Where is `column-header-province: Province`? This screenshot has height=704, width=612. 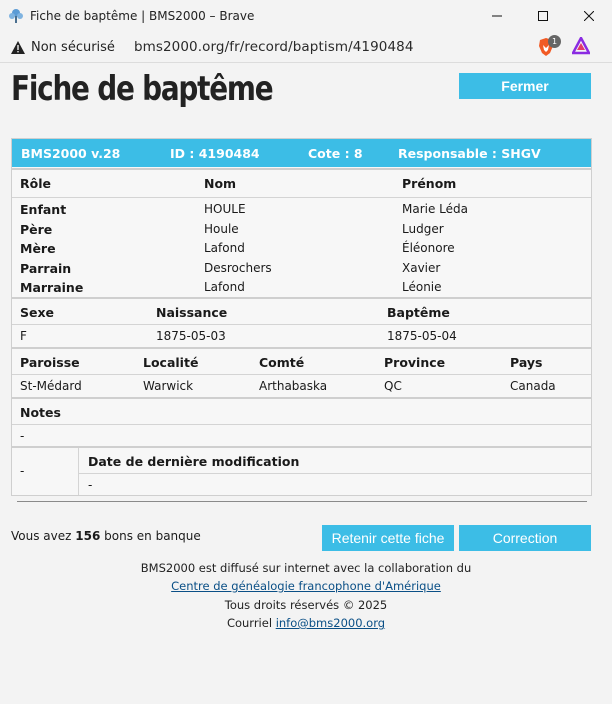 column-header-province: Province is located at coordinates (415, 362).